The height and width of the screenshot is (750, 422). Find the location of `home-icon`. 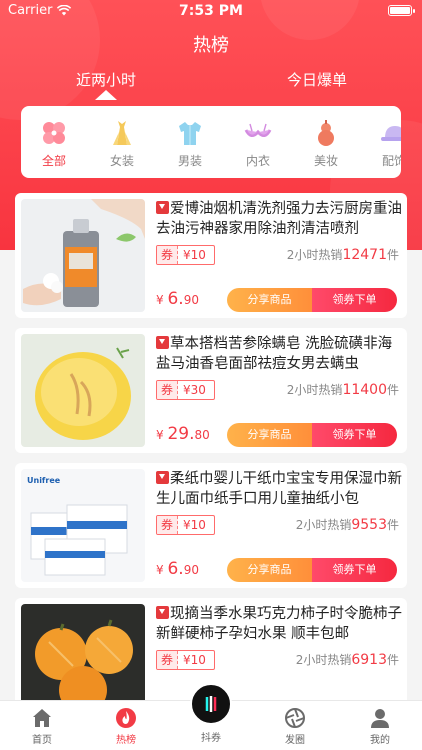

home-icon is located at coordinates (42, 718).